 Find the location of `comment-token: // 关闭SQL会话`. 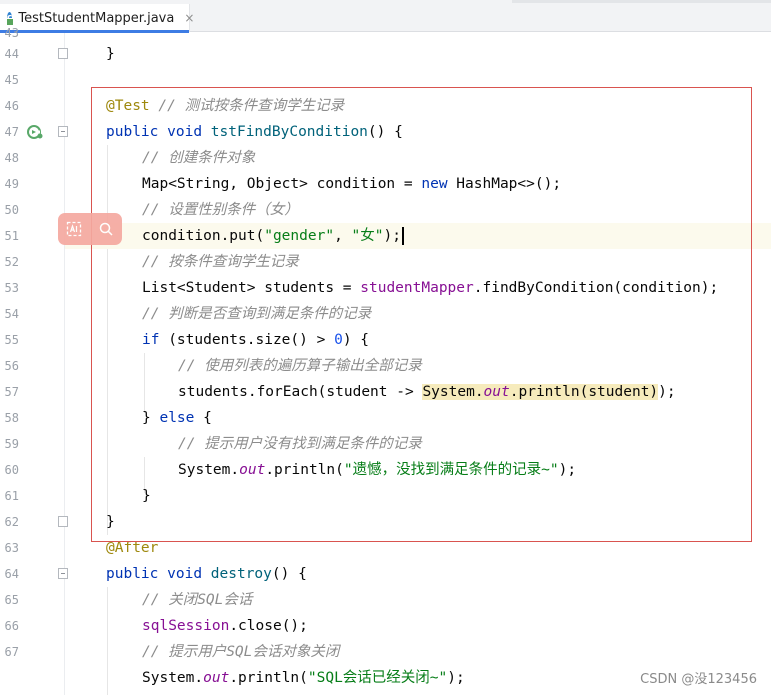

comment-token: // 关闭SQL会话 is located at coordinates (197, 600).